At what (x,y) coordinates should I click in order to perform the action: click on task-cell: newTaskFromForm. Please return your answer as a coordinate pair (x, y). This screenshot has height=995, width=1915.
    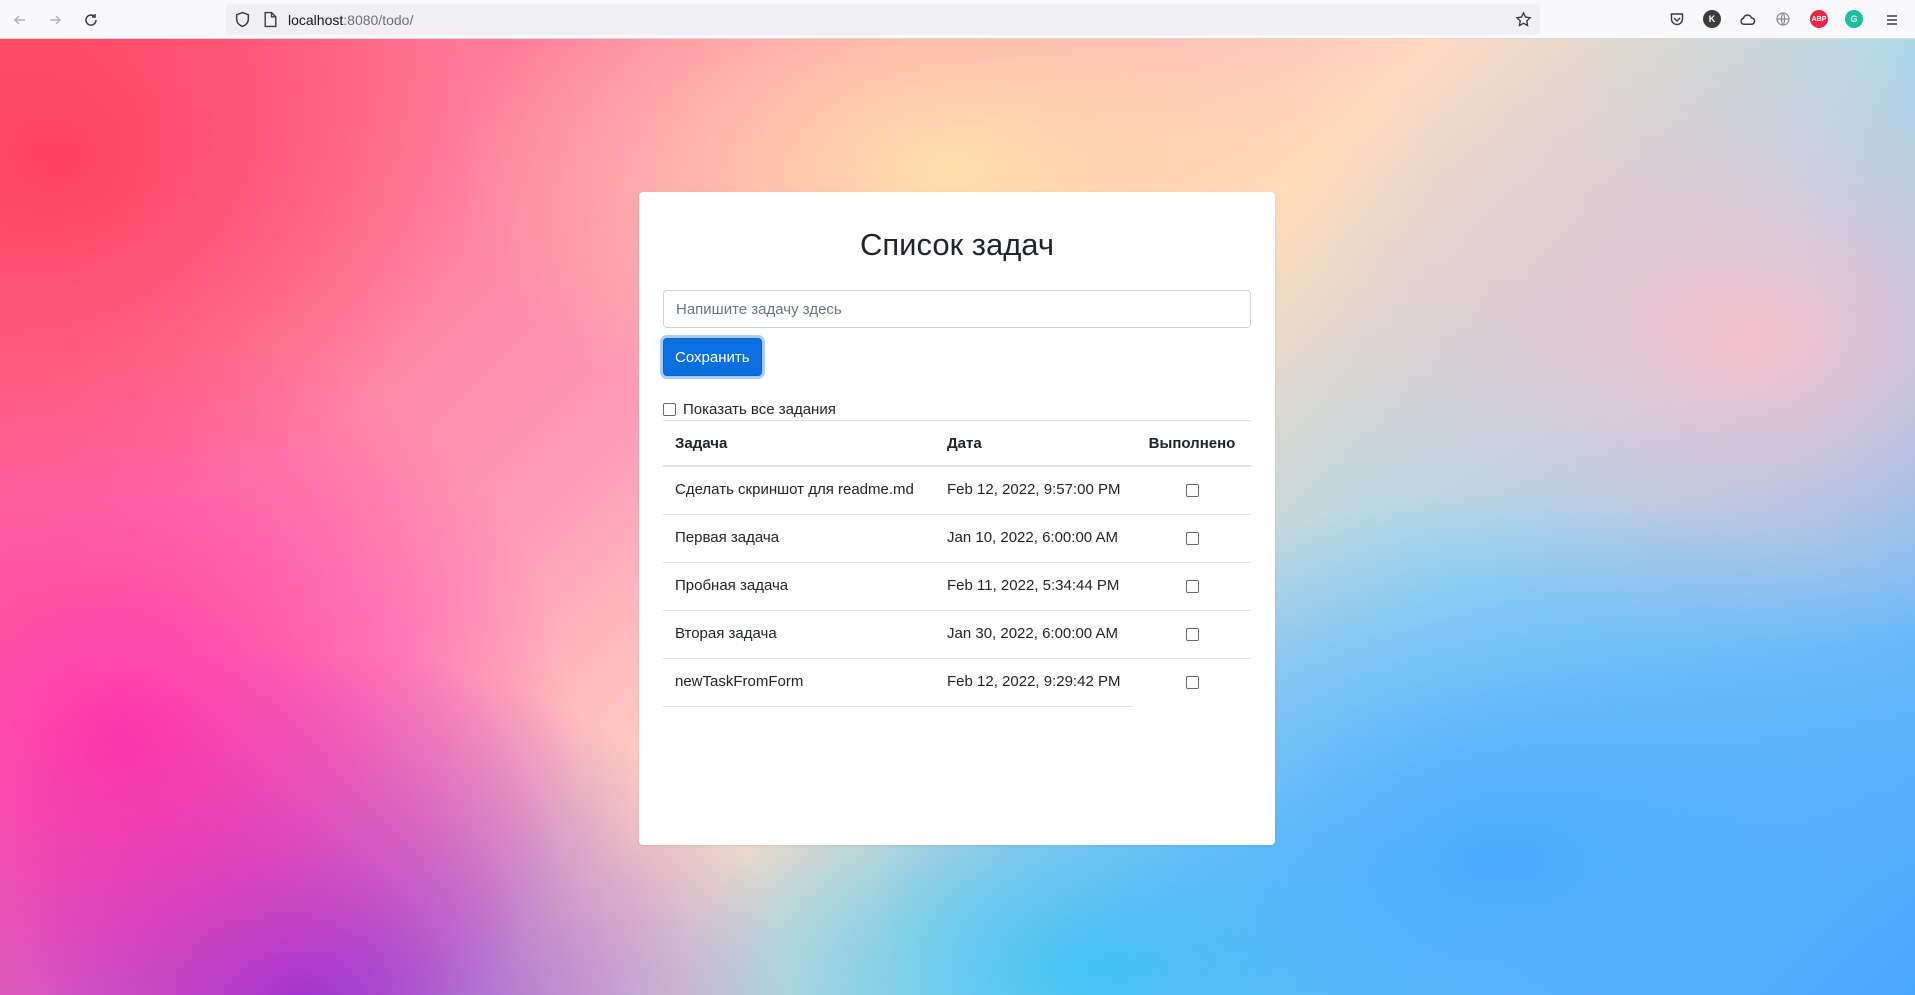
    Looking at the image, I should click on (799, 682).